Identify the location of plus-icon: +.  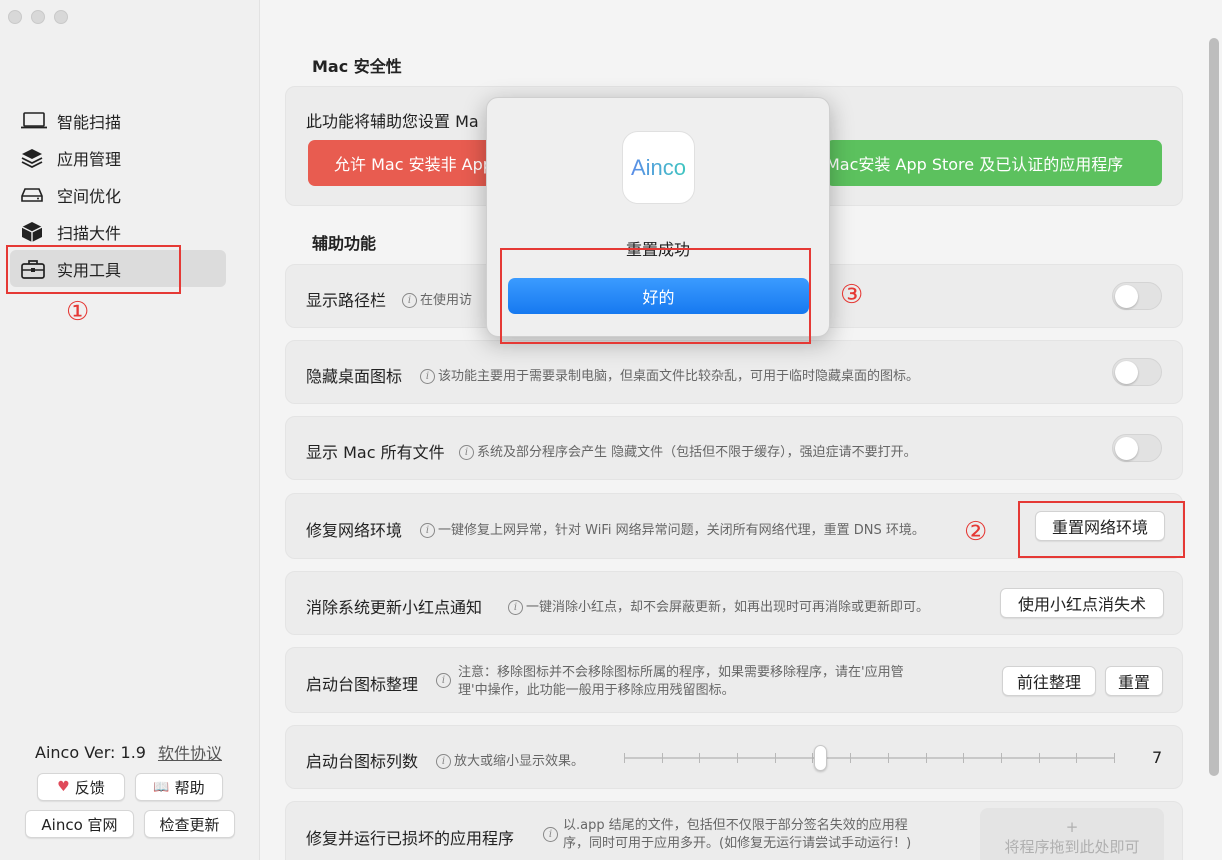
(1072, 826).